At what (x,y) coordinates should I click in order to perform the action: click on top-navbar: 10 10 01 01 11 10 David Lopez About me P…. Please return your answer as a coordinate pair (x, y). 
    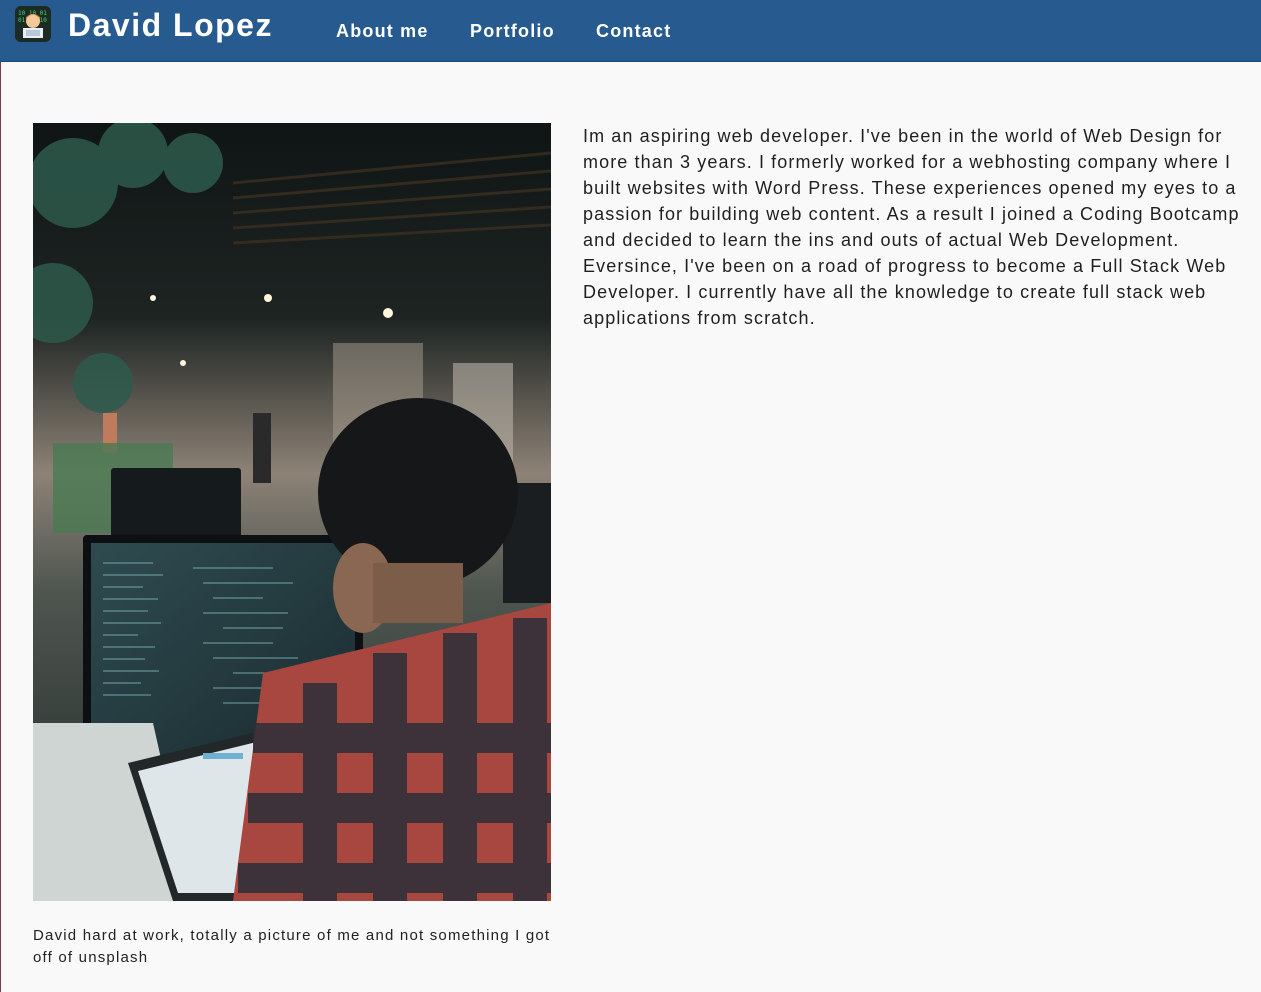
    Looking at the image, I should click on (630, 31).